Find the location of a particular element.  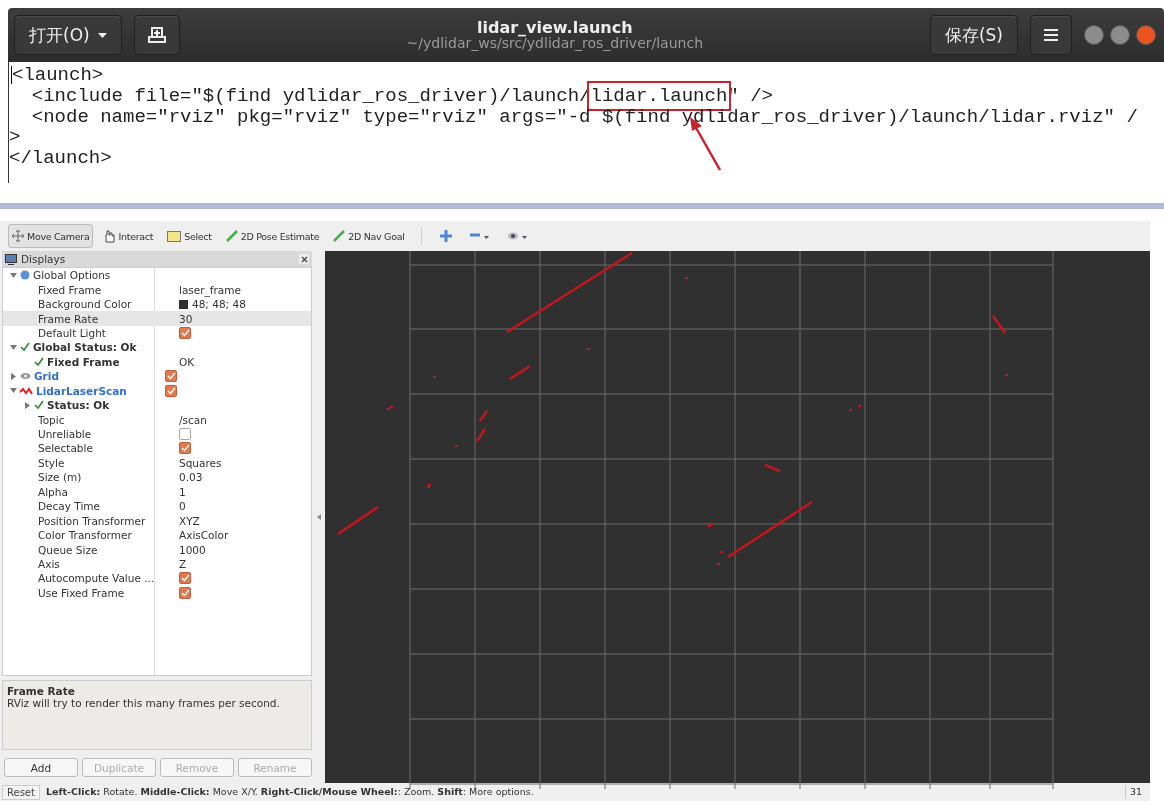

fps-readout: 31 is located at coordinates (1137, 792).